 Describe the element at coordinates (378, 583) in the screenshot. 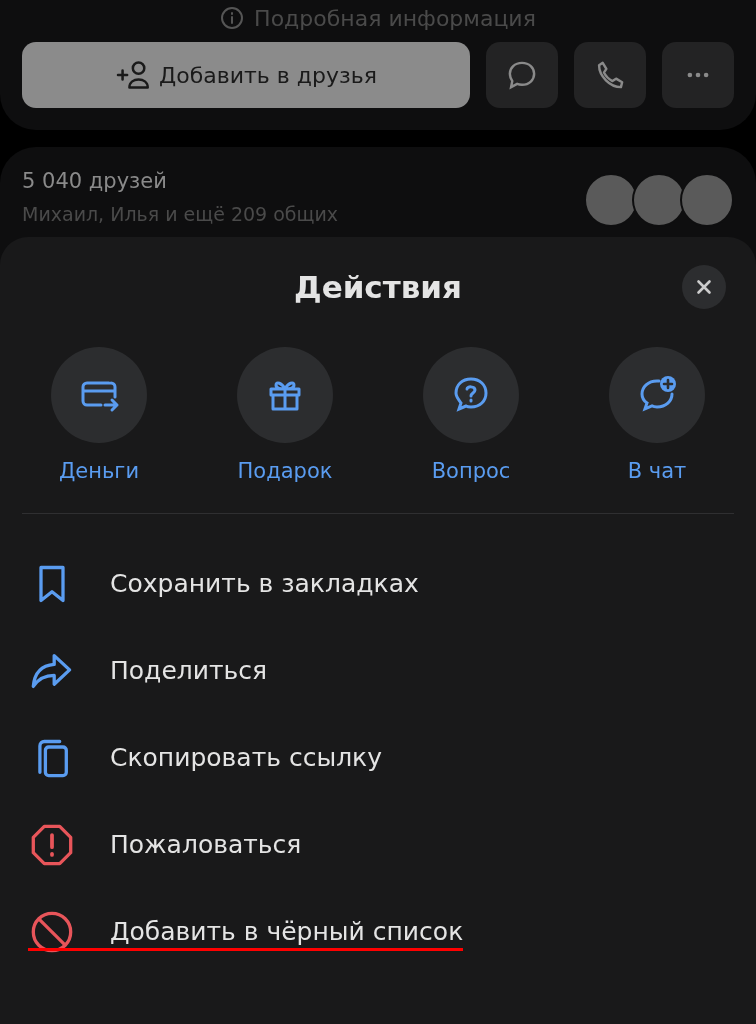

I see `menu-item: Сохранить в закладках` at that location.